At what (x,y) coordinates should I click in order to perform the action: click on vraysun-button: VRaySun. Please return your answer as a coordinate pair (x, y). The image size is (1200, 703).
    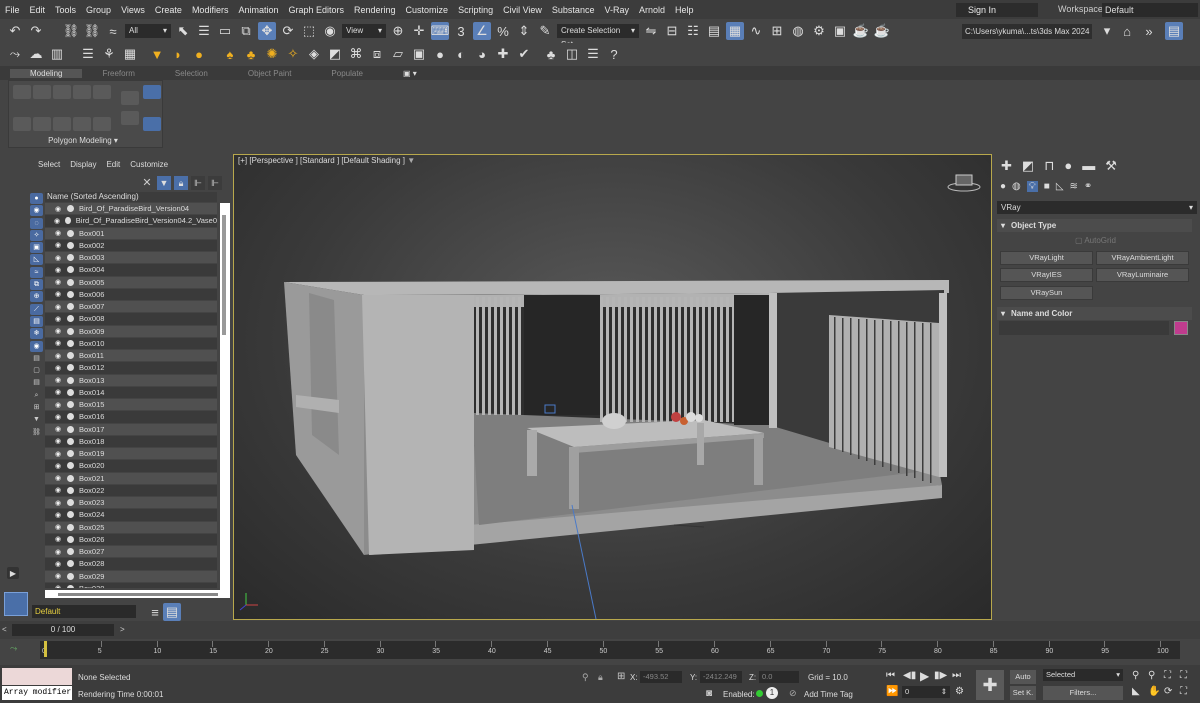
    Looking at the image, I should click on (1046, 293).